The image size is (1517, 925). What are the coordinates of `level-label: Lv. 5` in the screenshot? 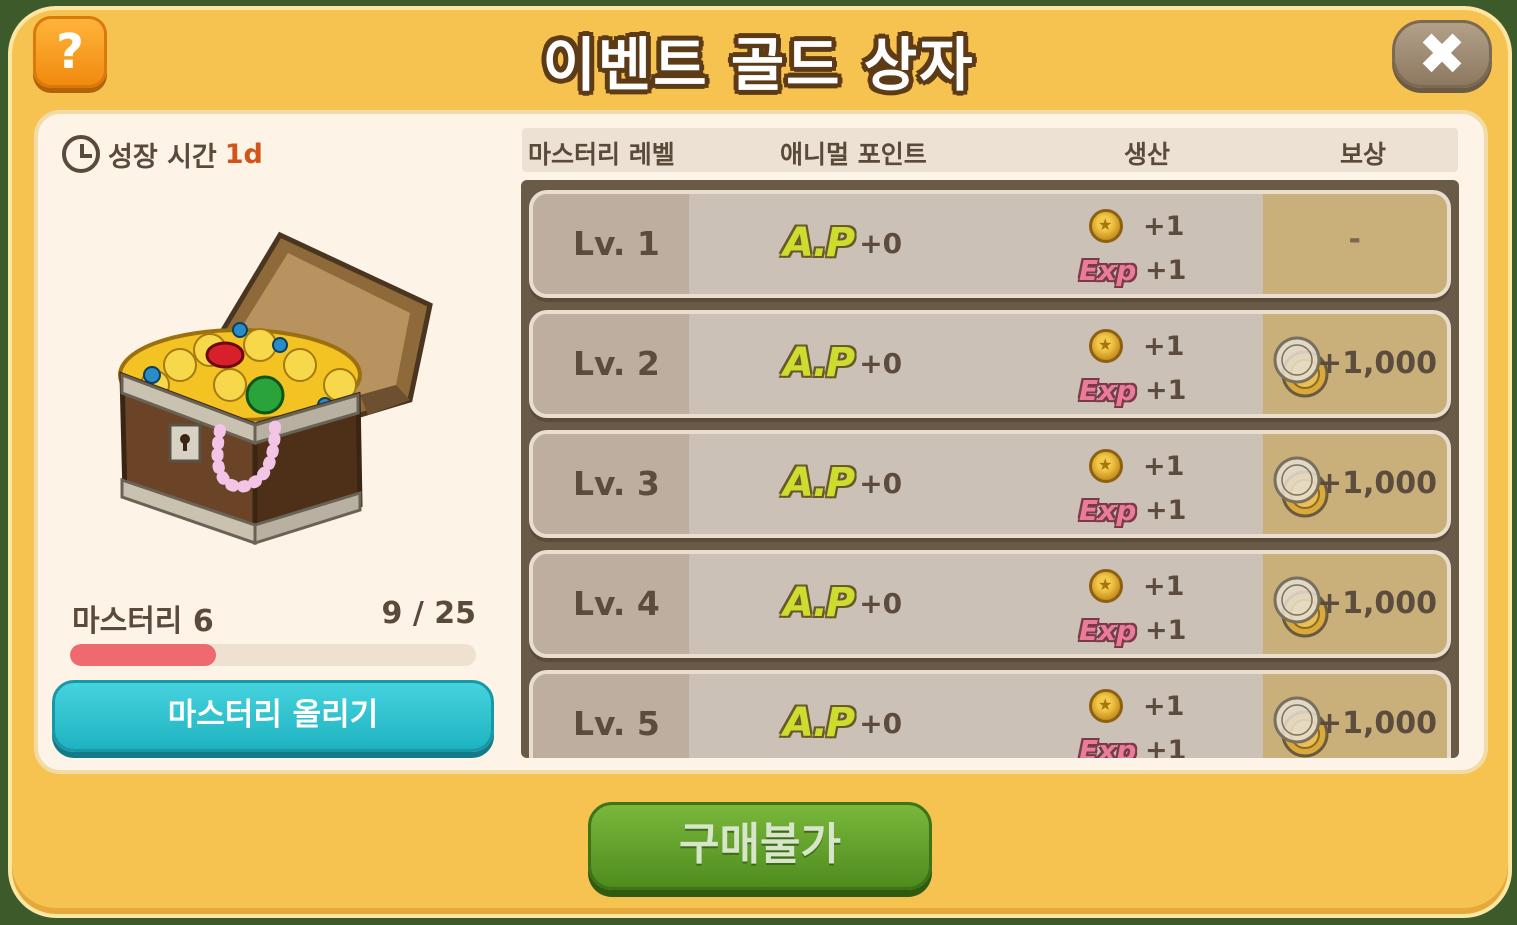 It's located at (616, 723).